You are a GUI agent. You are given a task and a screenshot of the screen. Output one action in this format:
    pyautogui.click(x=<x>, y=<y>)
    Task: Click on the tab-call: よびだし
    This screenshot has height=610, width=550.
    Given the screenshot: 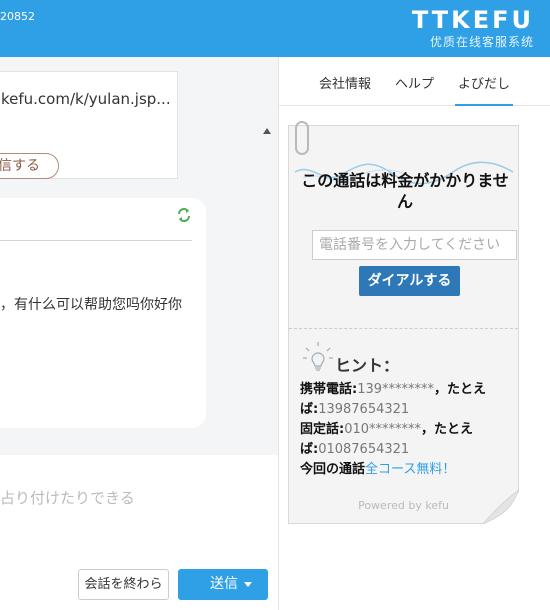 What is the action you would take?
    pyautogui.click(x=484, y=82)
    